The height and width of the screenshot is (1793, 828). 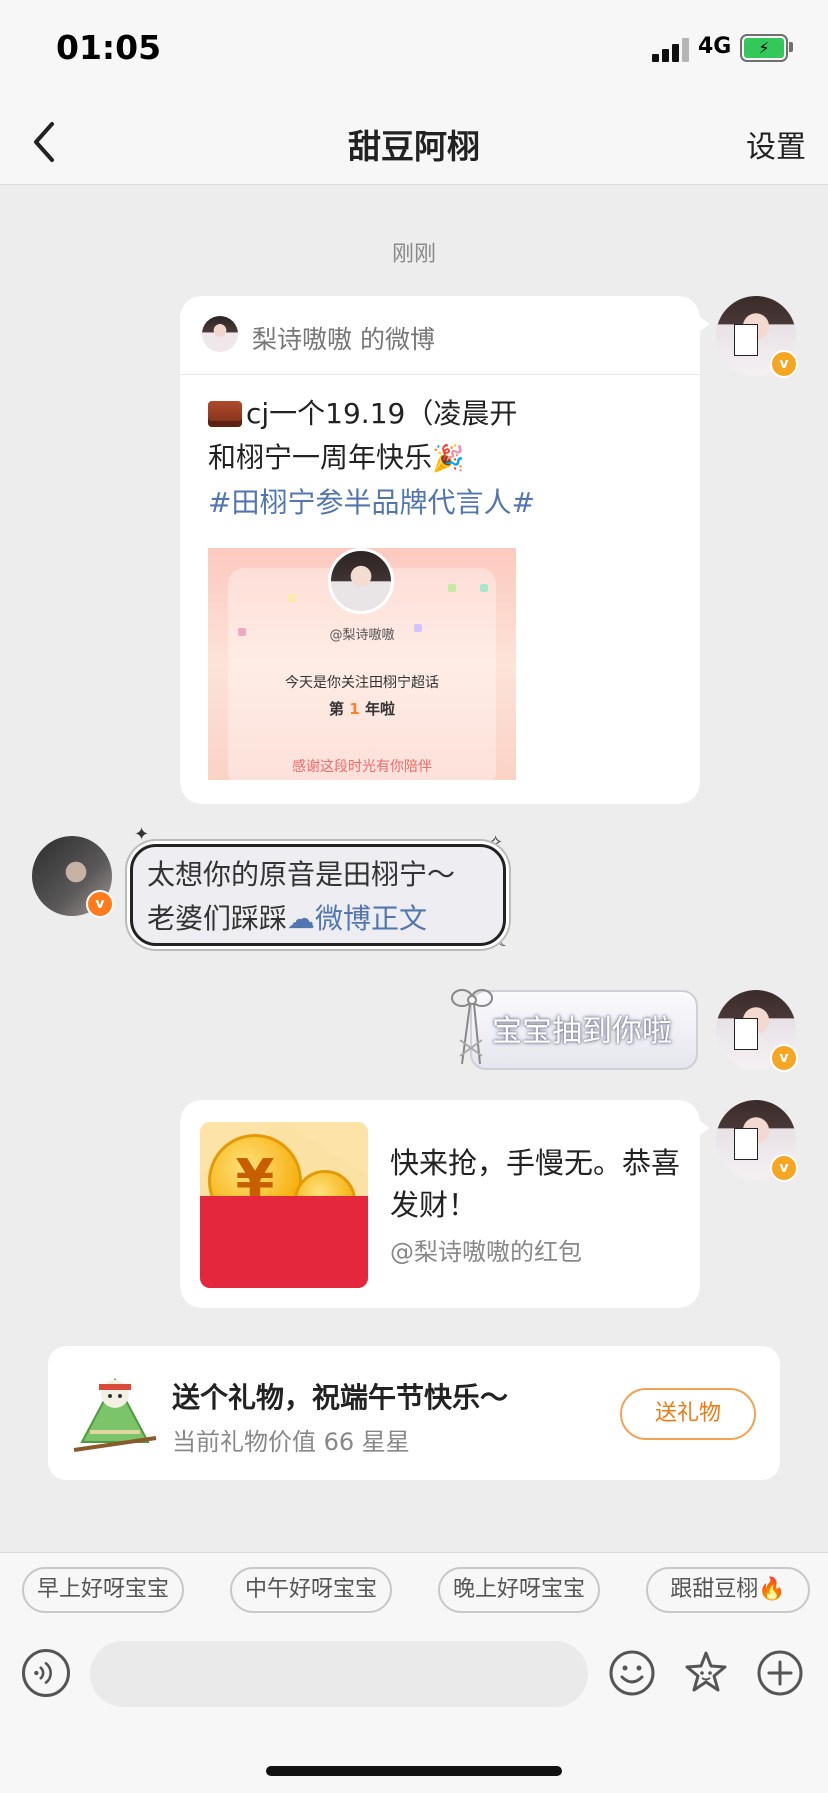 What do you see at coordinates (357, 918) in the screenshot?
I see `weibo-post-link: ☁微博正文` at bounding box center [357, 918].